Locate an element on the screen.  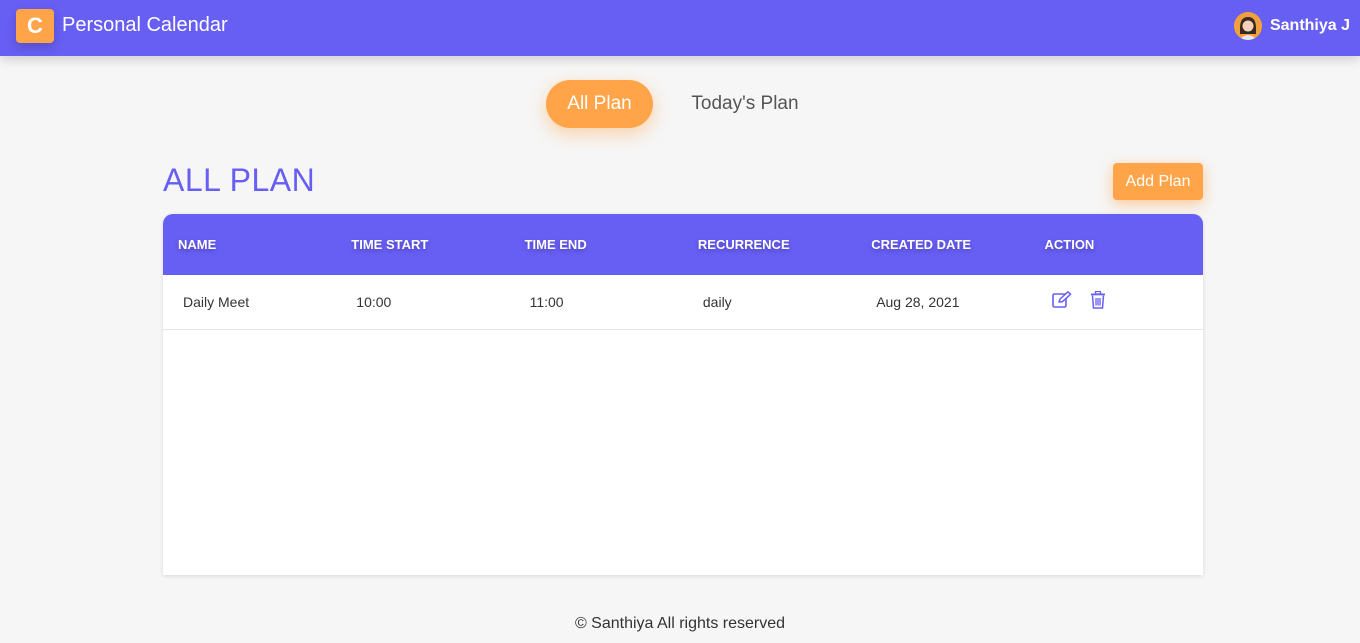
cell-name: Daily Meet is located at coordinates (216, 302).